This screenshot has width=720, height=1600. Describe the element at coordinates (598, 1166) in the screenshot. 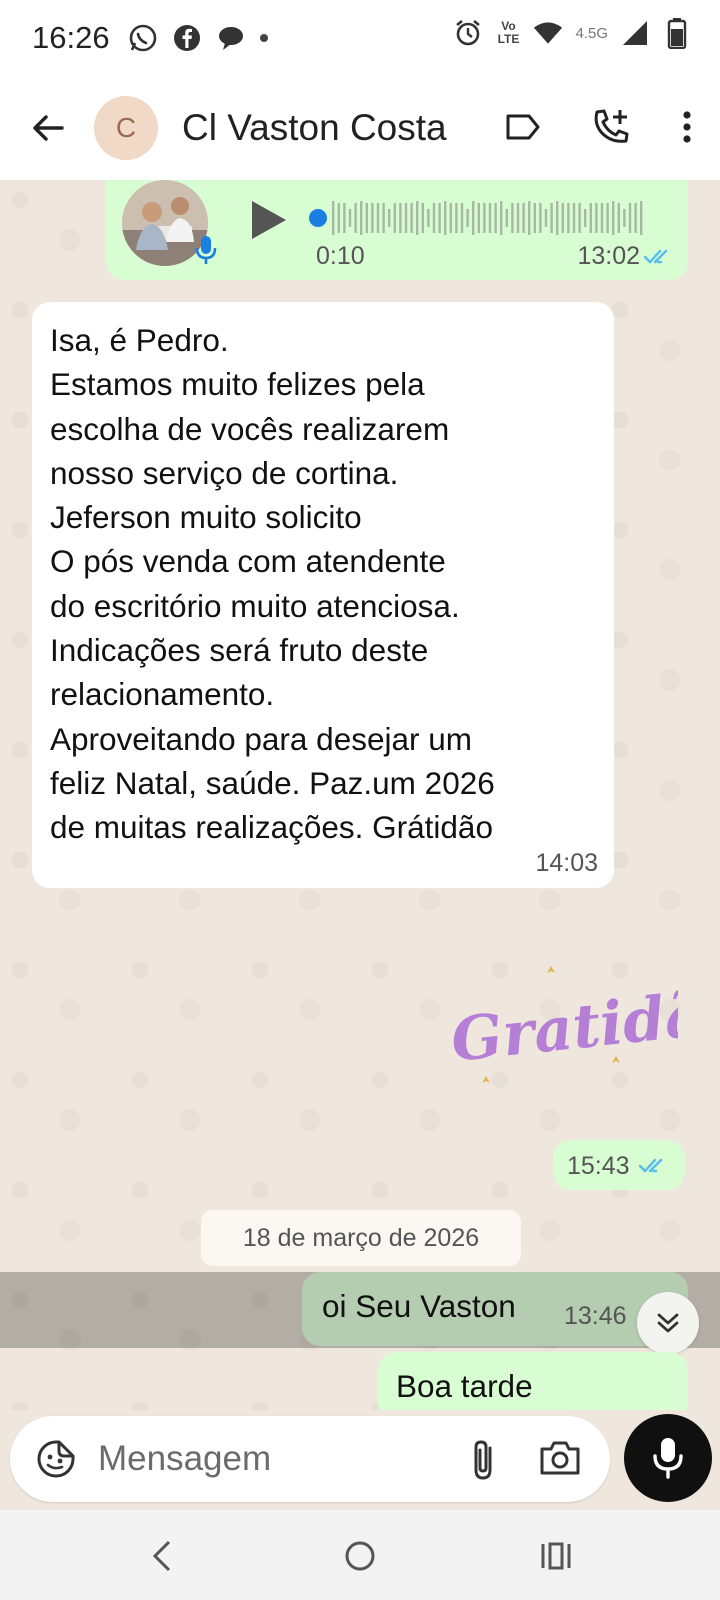

I see `message-time: 15:43` at that location.